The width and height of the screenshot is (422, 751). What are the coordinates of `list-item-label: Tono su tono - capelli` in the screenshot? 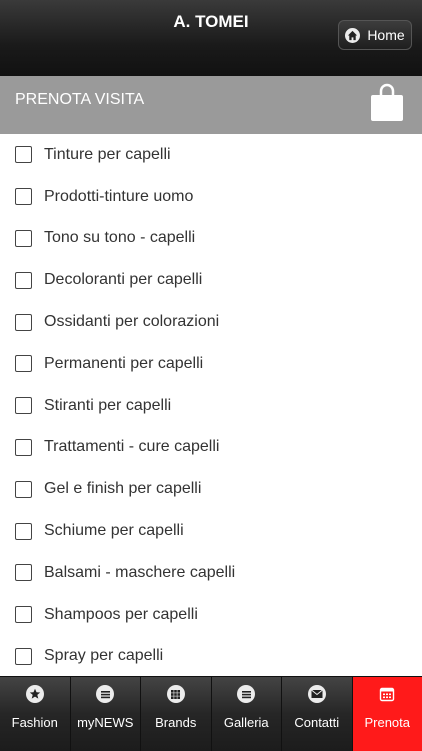 It's located at (119, 238).